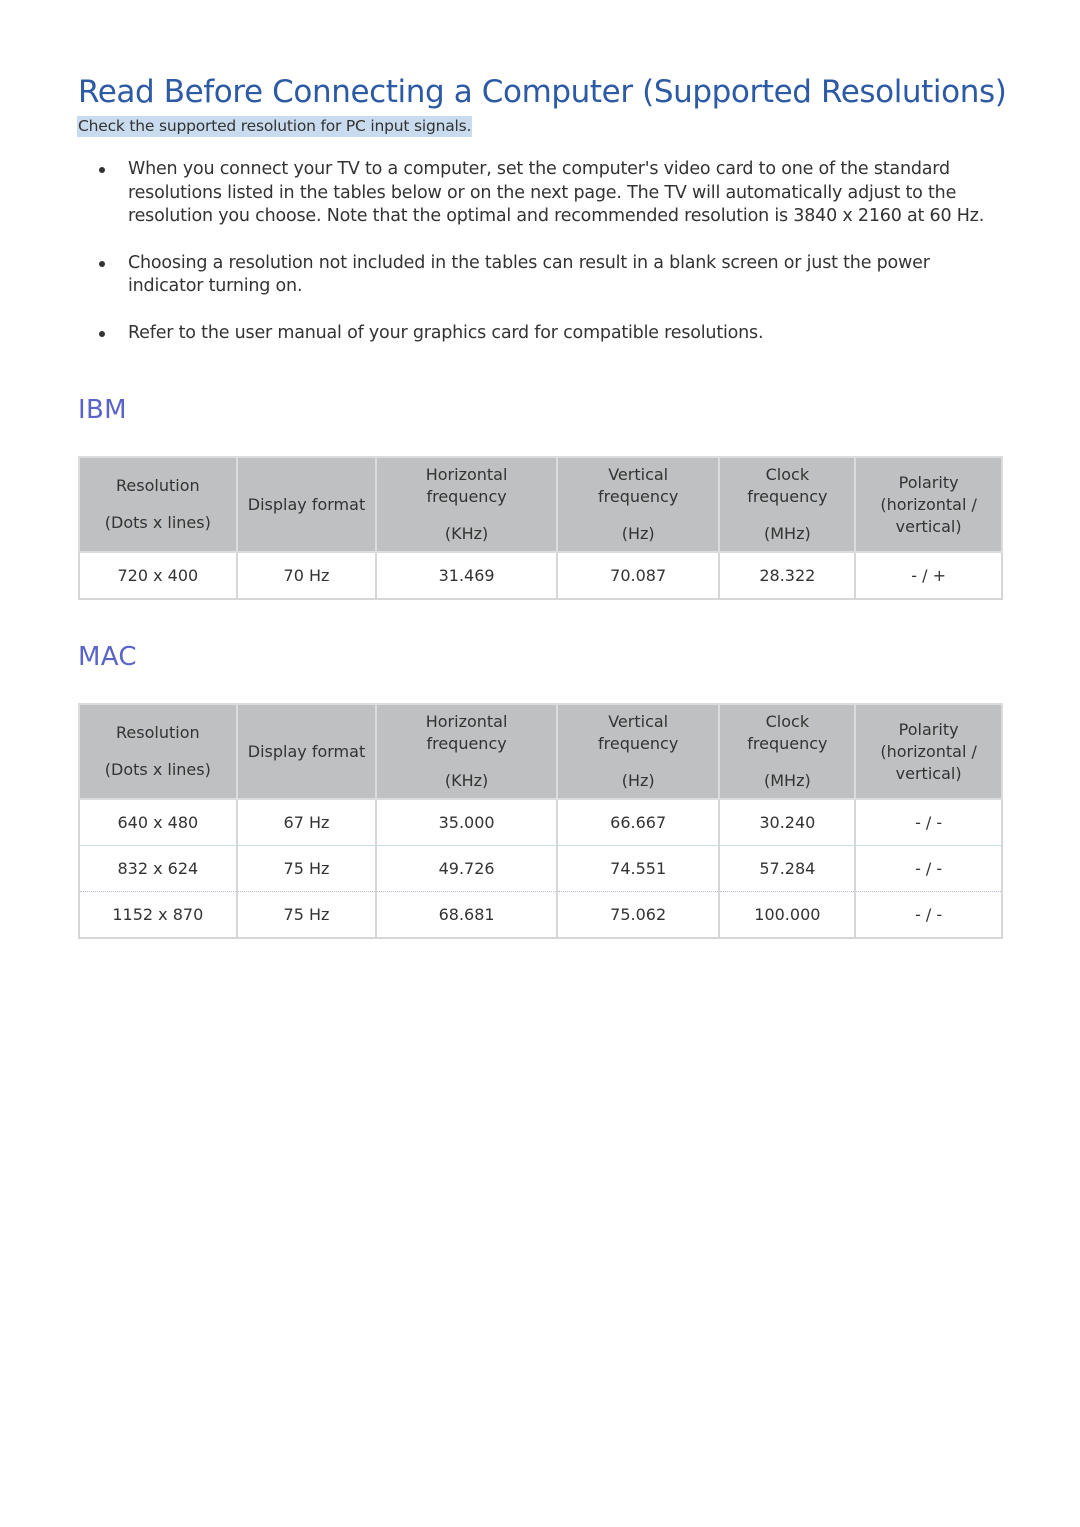 The height and width of the screenshot is (1527, 1080). Describe the element at coordinates (638, 868) in the screenshot. I see `cell-vertical-frequency: 74.551` at that location.